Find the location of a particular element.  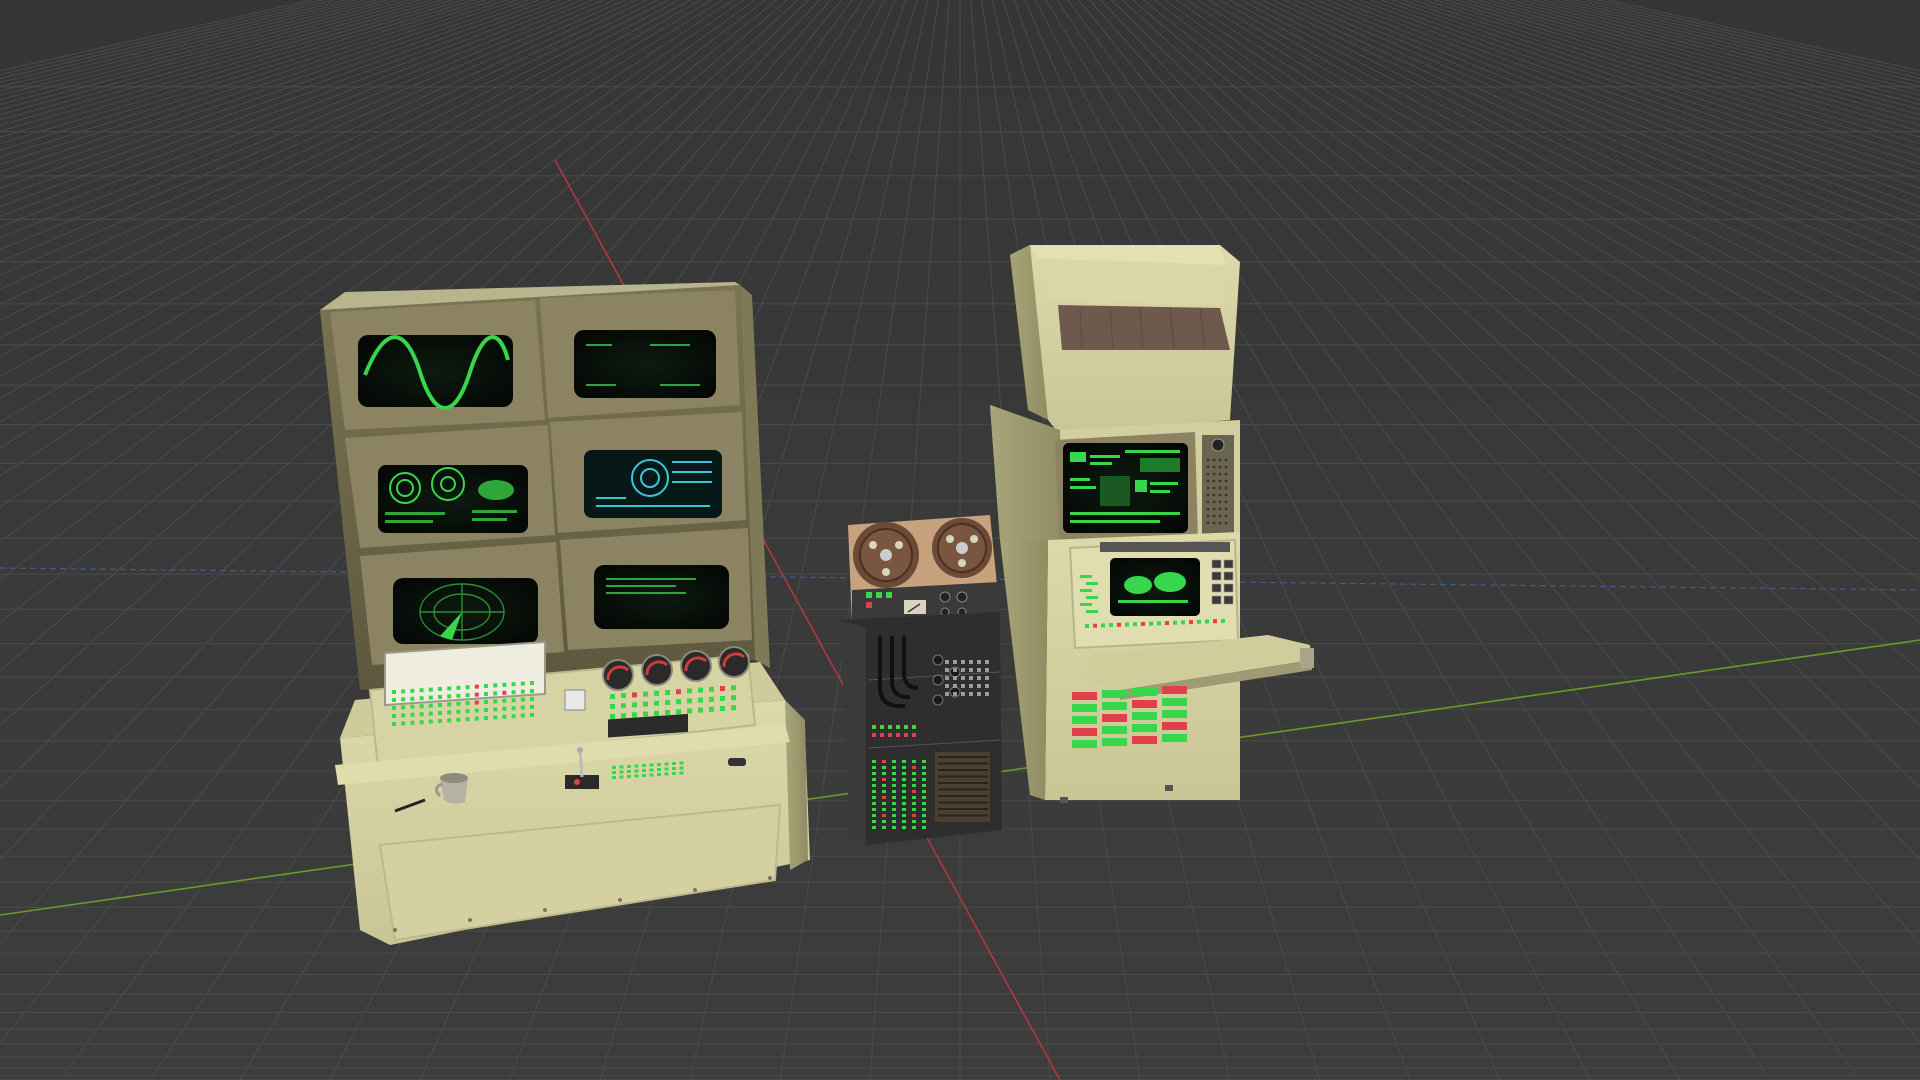

card-slot is located at coordinates (737, 762).